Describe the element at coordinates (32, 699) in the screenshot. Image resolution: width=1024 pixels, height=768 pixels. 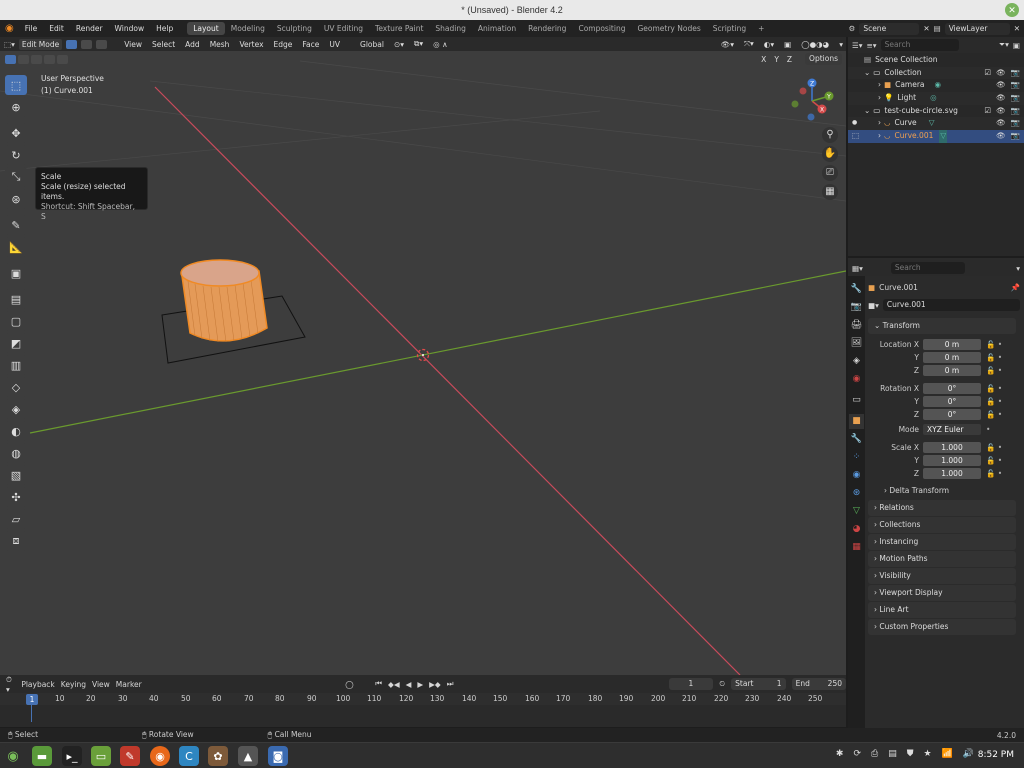
I see `playhead: 1` at that location.